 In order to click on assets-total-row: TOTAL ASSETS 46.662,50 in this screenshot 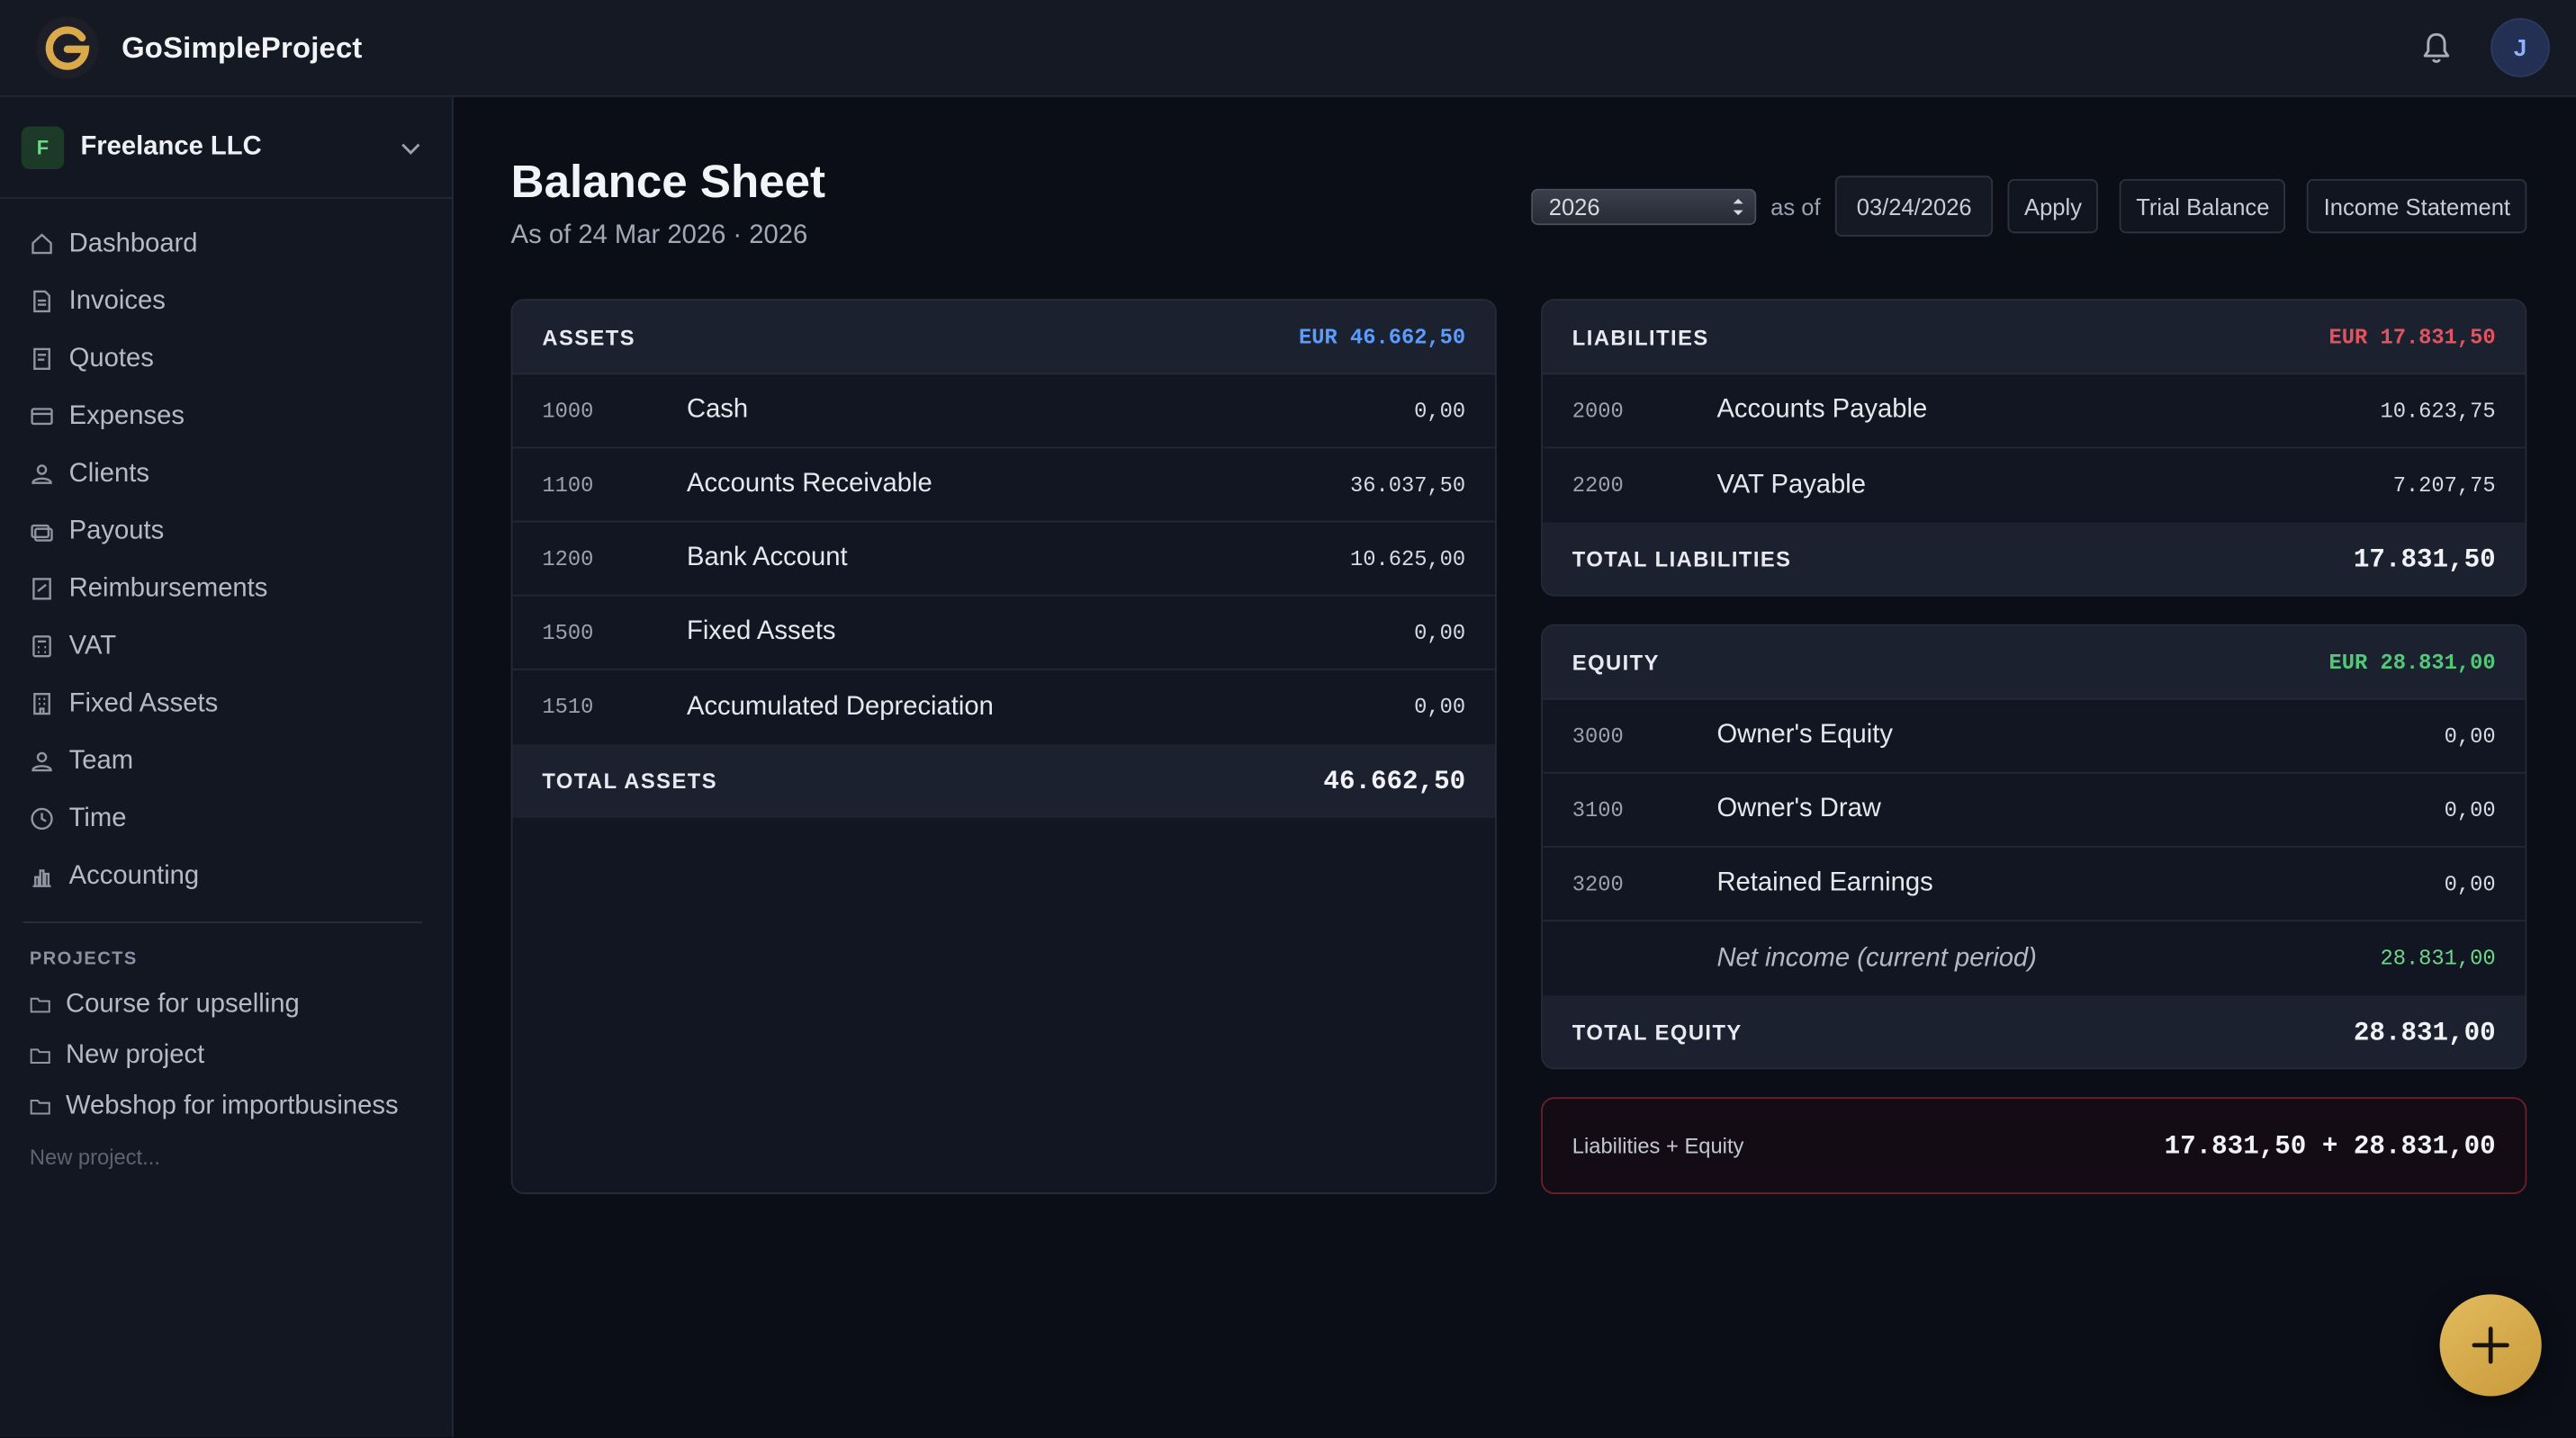, I will do `click(1004, 780)`.